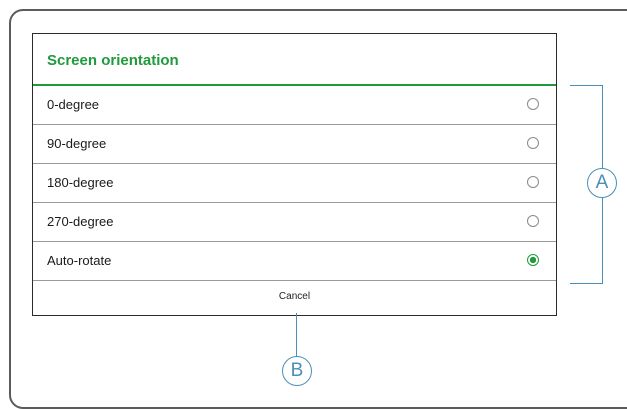  What do you see at coordinates (294, 144) in the screenshot?
I see `option-90-degree: 90-degree` at bounding box center [294, 144].